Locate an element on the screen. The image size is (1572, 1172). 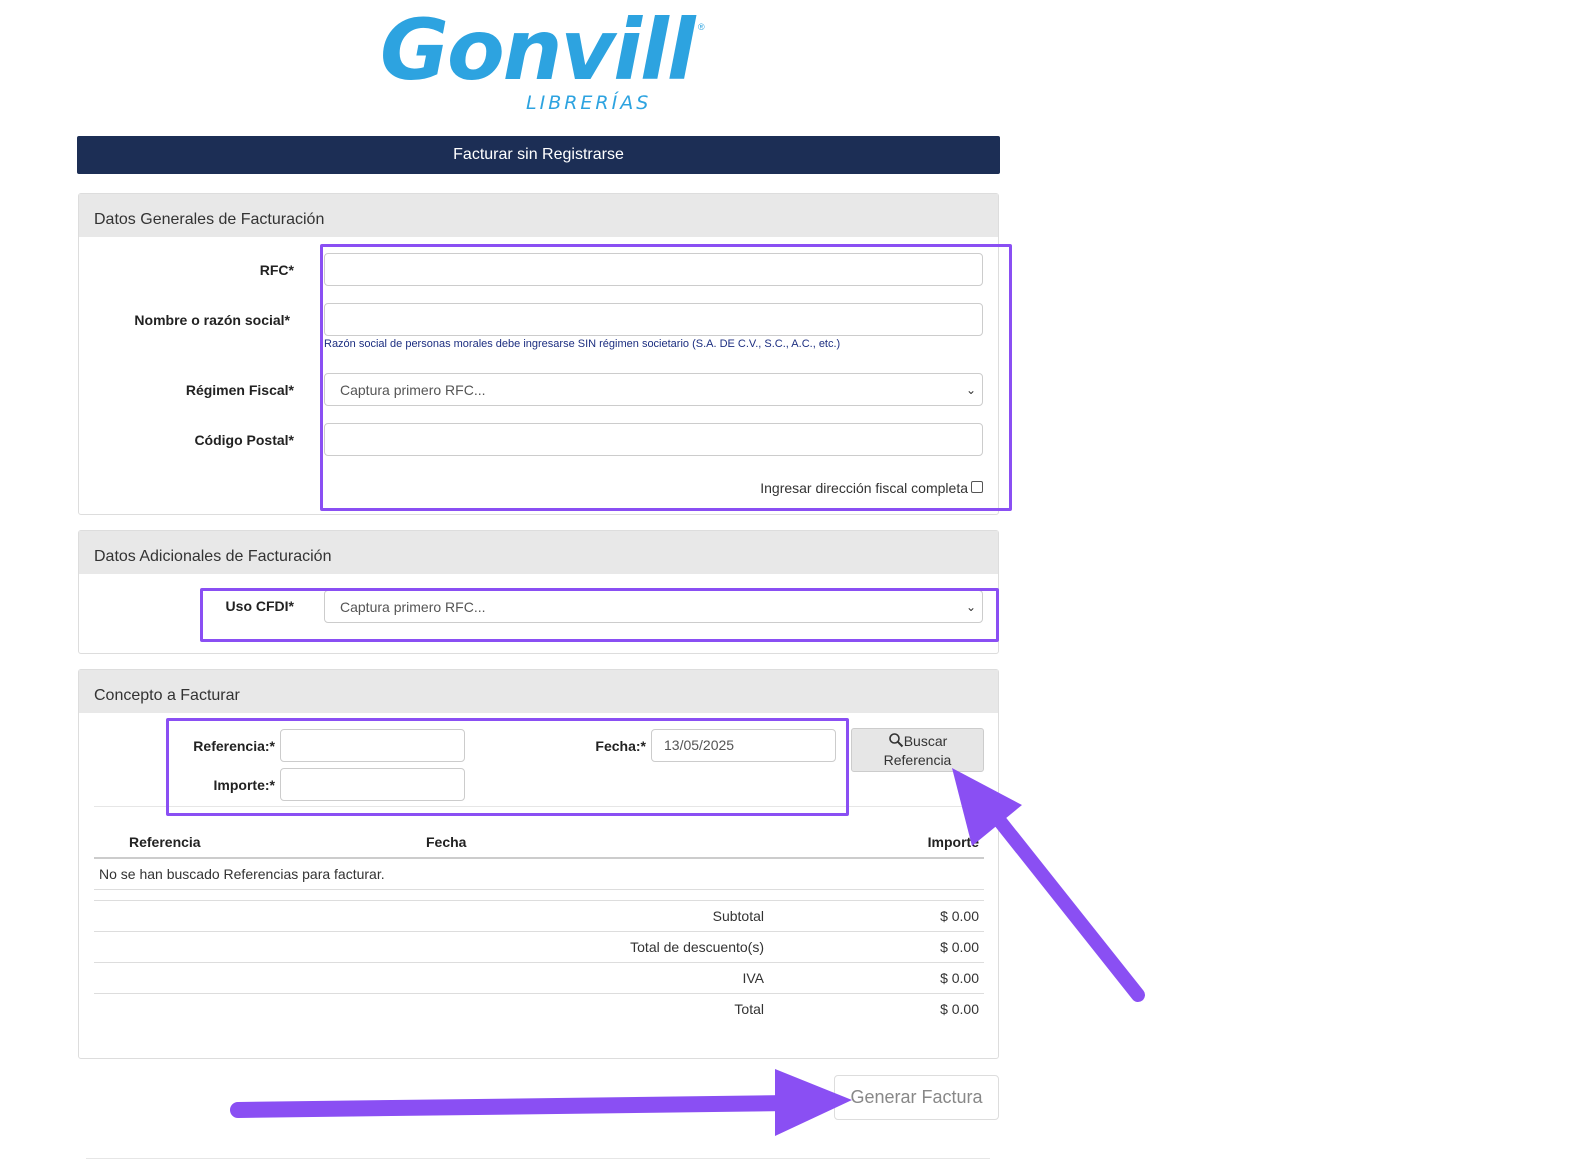
arrow-head-generar is located at coordinates (813, 1102).